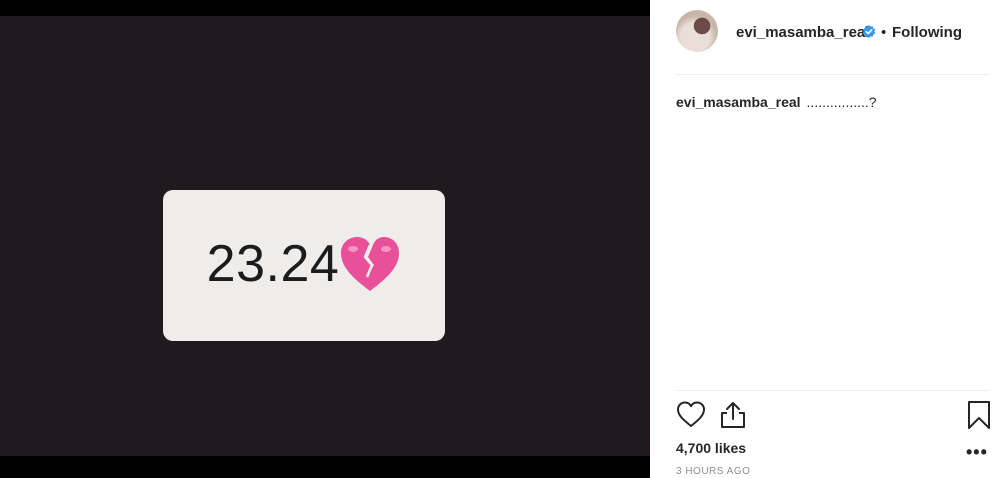 This screenshot has height=478, width=1000. Describe the element at coordinates (979, 415) in the screenshot. I see `bookmark-icon` at that location.